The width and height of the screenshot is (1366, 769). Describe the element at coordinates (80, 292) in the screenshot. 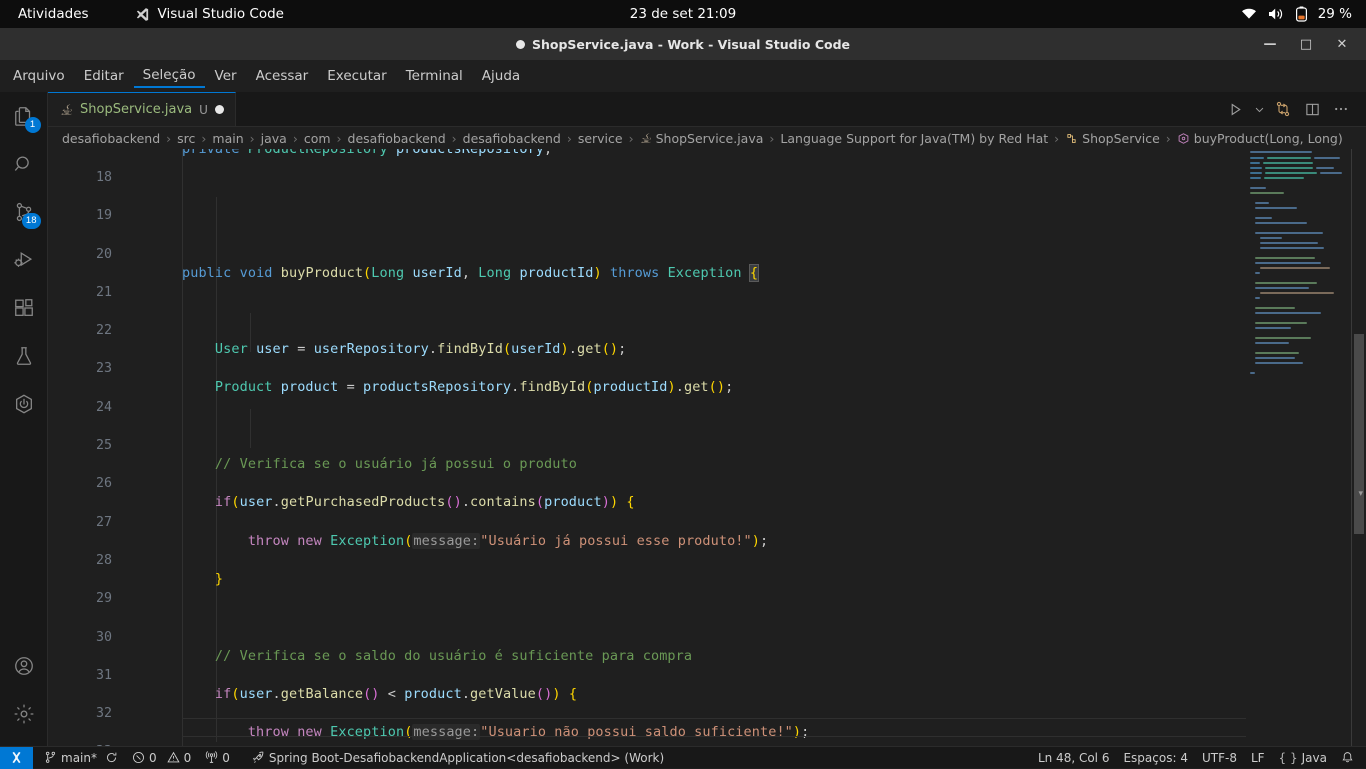

I see `line-number: 21` at that location.